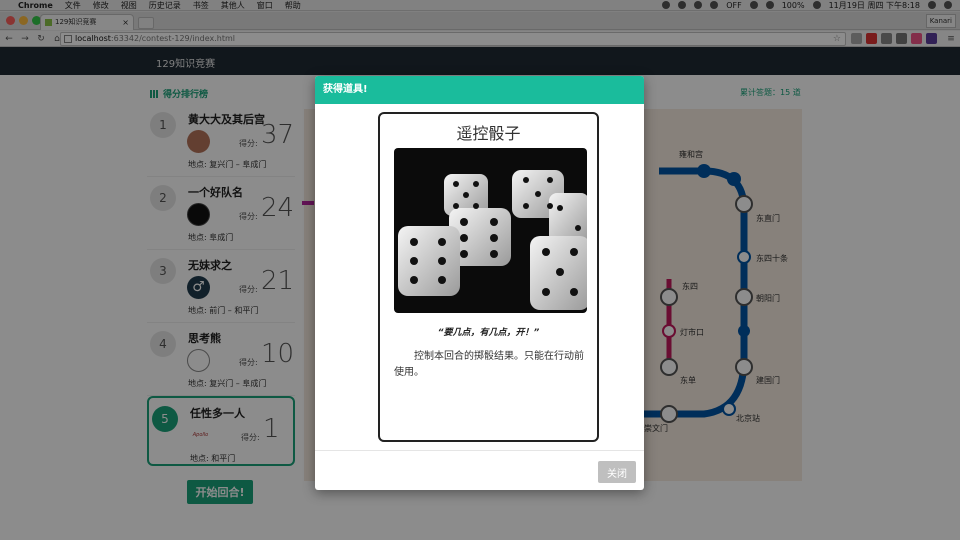  Describe the element at coordinates (489, 364) in the screenshot. I see `item-description: 控制本回合的掷骰结果。只能在行动前使用。` at that location.